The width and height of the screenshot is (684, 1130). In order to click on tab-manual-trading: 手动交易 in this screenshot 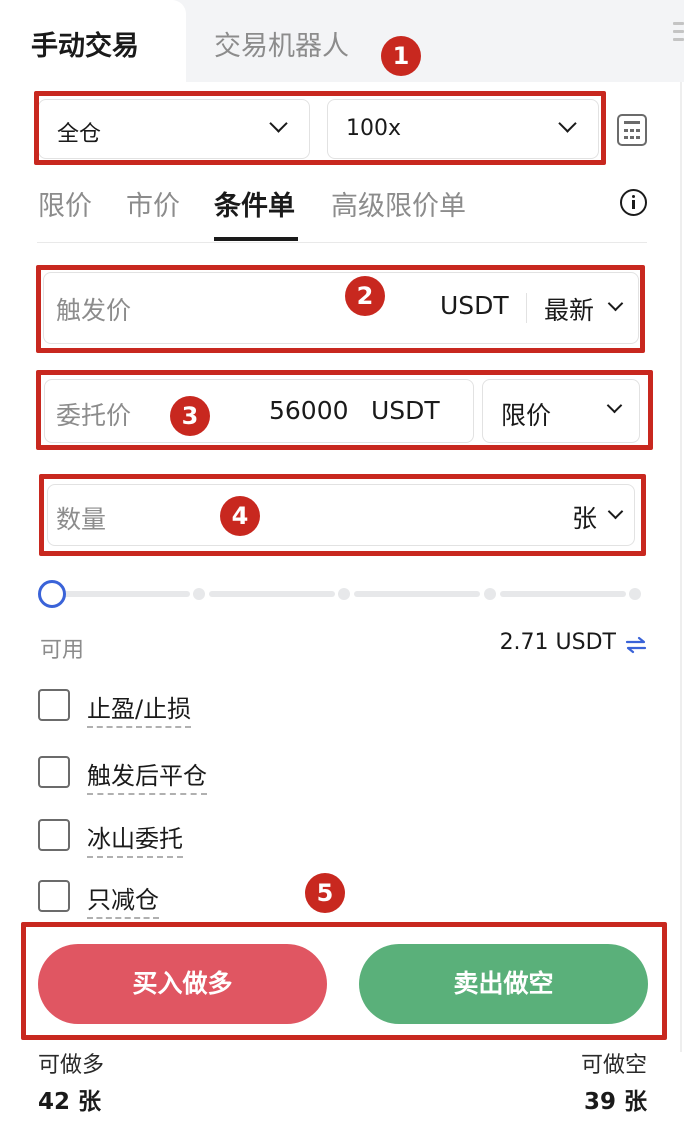, I will do `click(93, 41)`.